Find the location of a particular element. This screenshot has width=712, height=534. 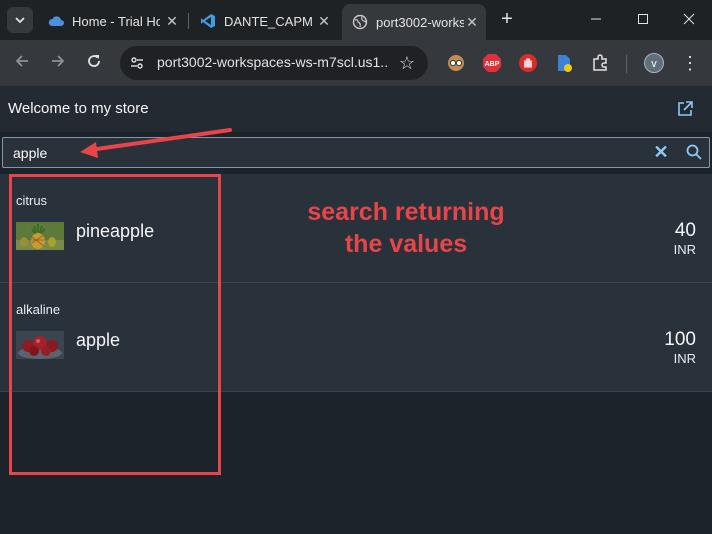

maximize-button is located at coordinates (643, 20).